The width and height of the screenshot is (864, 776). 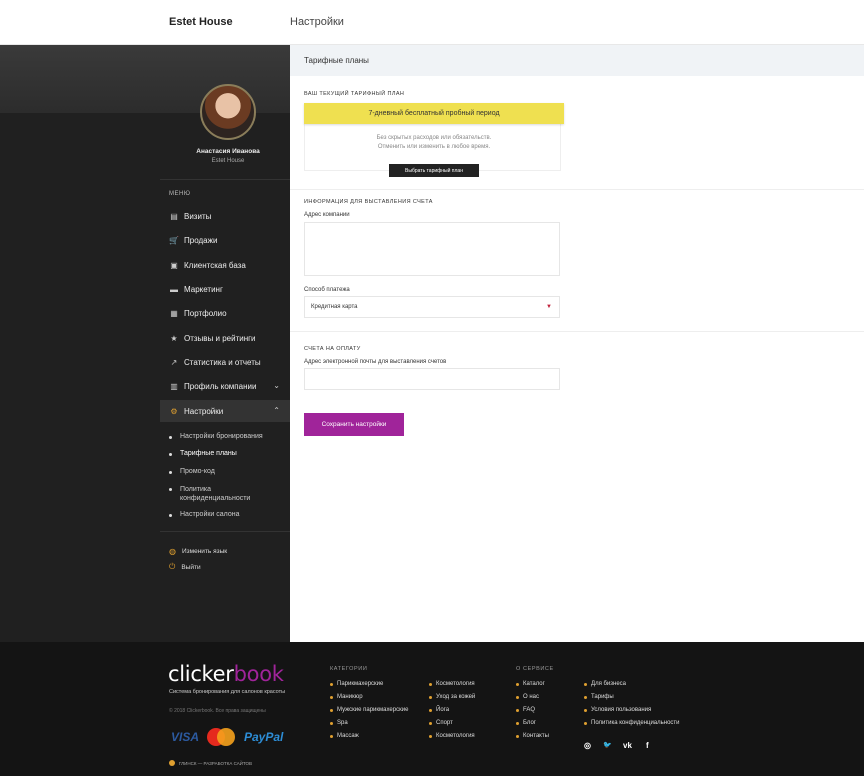 I want to click on visa-logo: VISA, so click(x=185, y=737).